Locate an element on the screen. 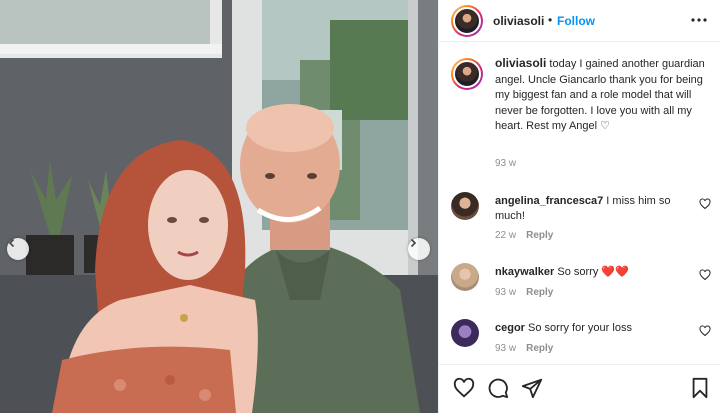  chevron-right-icon is located at coordinates (413, 243).